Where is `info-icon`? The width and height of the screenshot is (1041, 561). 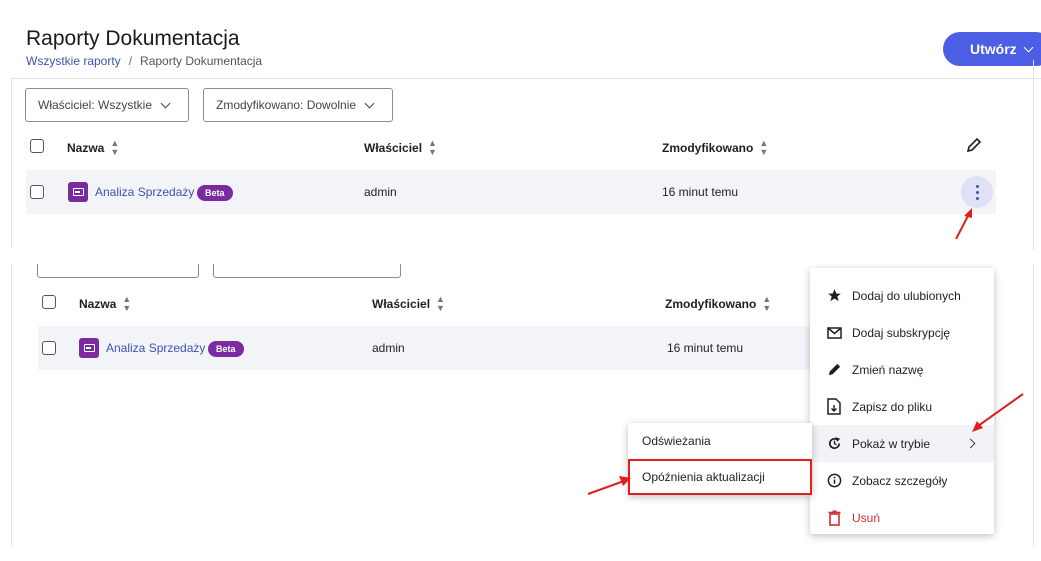 info-icon is located at coordinates (834, 481).